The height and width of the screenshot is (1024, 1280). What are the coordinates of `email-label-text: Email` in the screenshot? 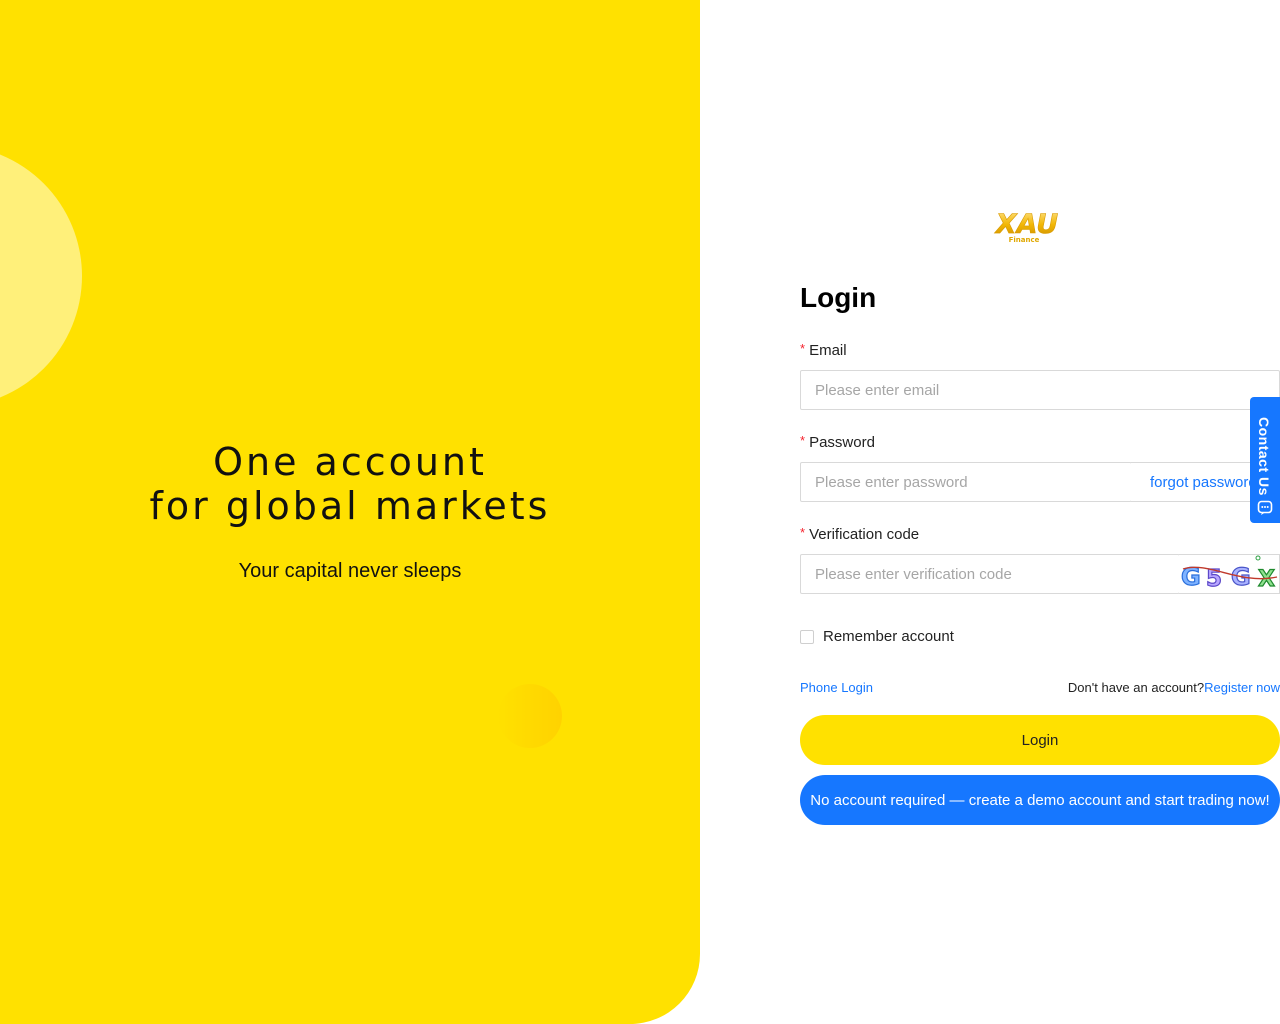 It's located at (828, 350).